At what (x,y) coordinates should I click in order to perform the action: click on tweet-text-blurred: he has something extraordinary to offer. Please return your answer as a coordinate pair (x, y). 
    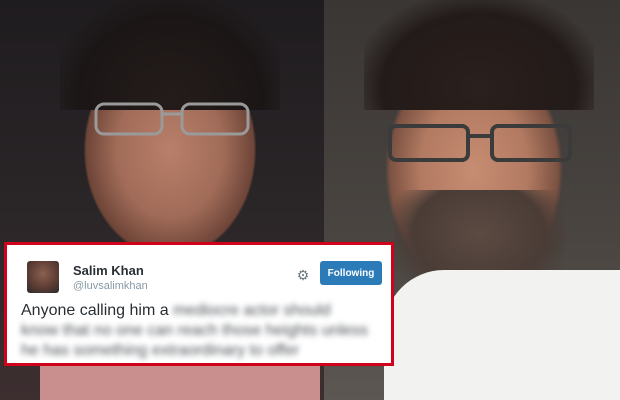
    Looking at the image, I should click on (160, 350).